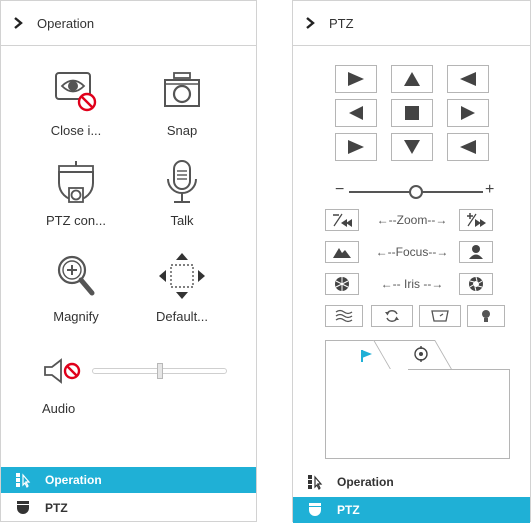  I want to click on arrow-up-right-icon, so click(468, 79).